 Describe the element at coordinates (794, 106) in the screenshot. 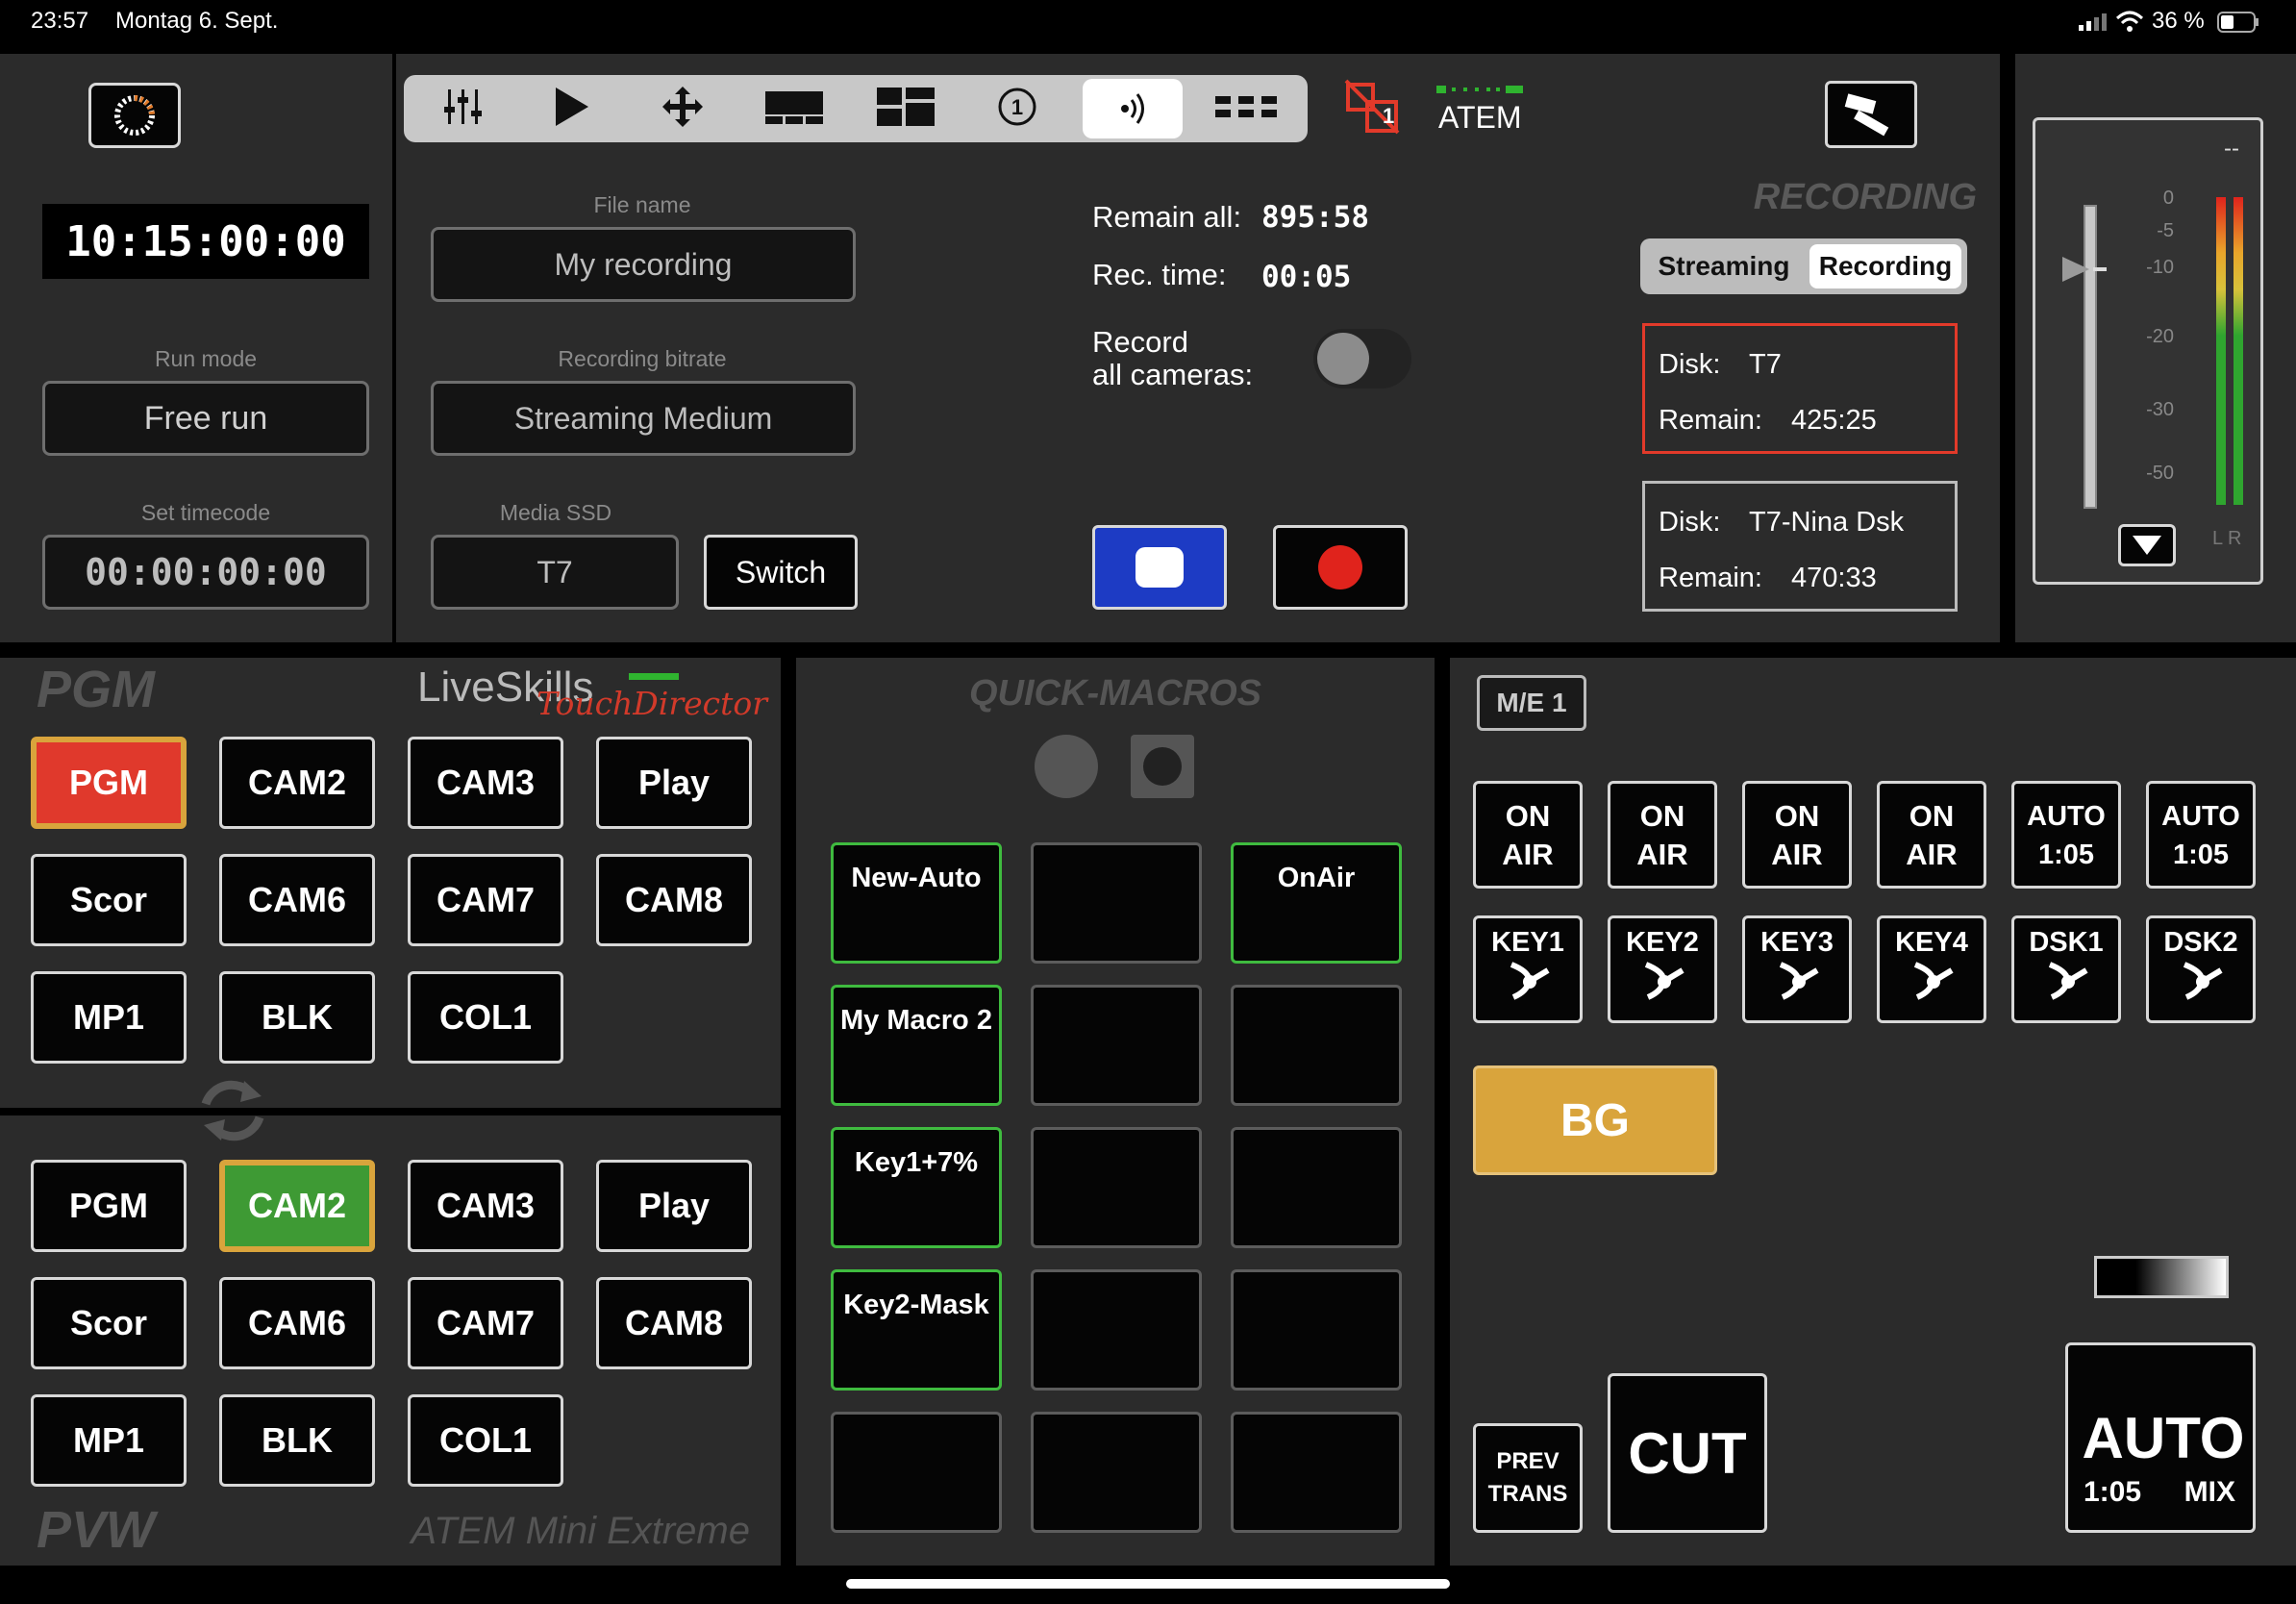

I see `multiview-icon` at that location.